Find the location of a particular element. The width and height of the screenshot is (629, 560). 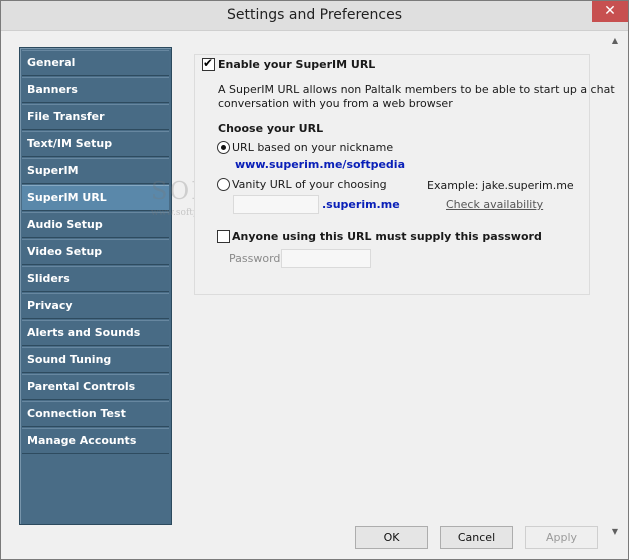

description-line-2: conversation with you from a web browser is located at coordinates (335, 103).